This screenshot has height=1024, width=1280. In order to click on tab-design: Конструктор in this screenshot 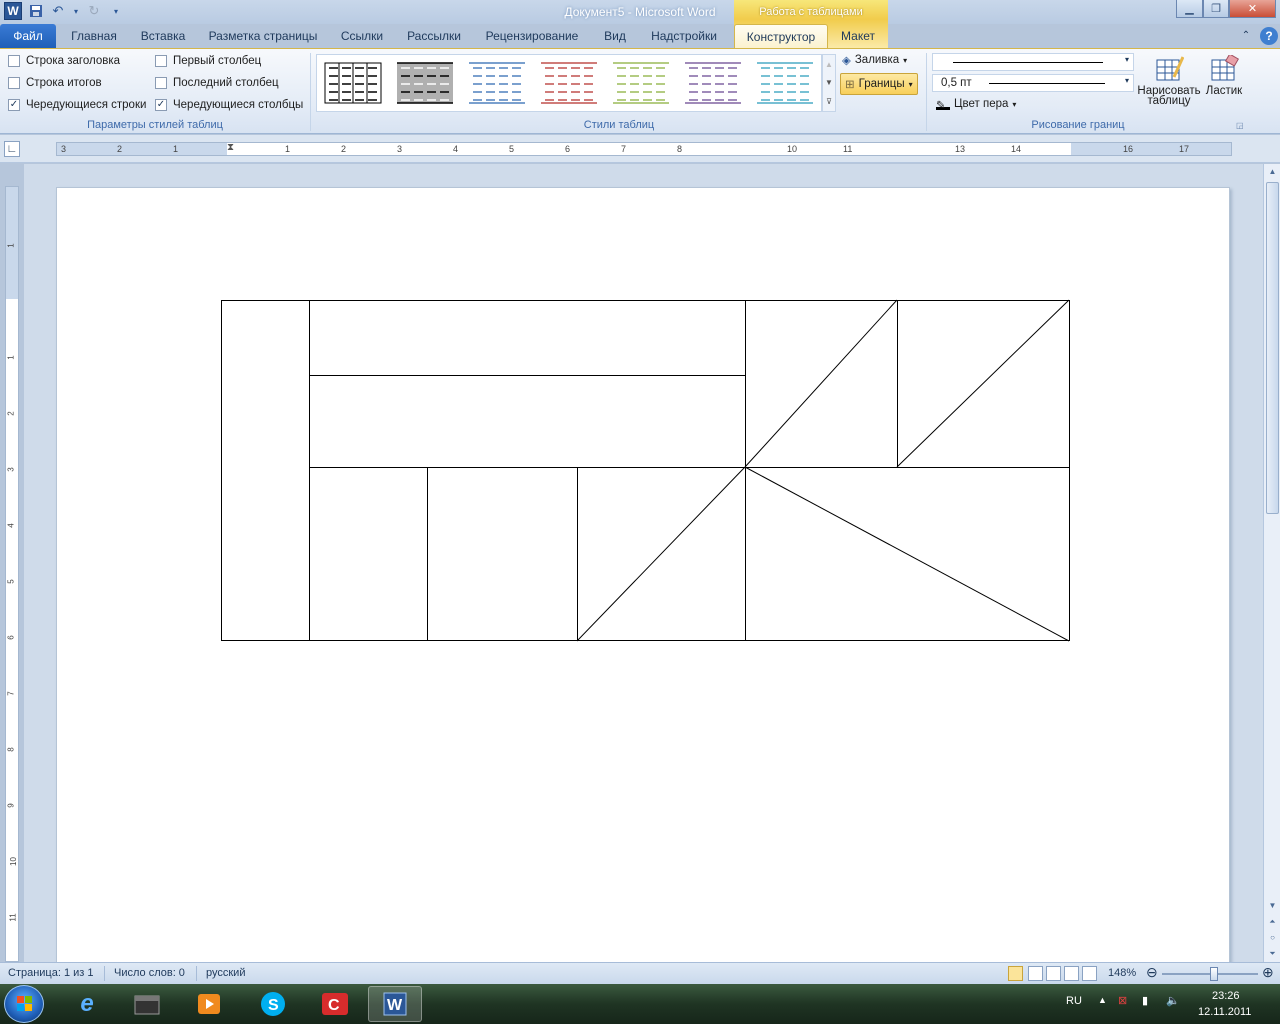, I will do `click(781, 36)`.